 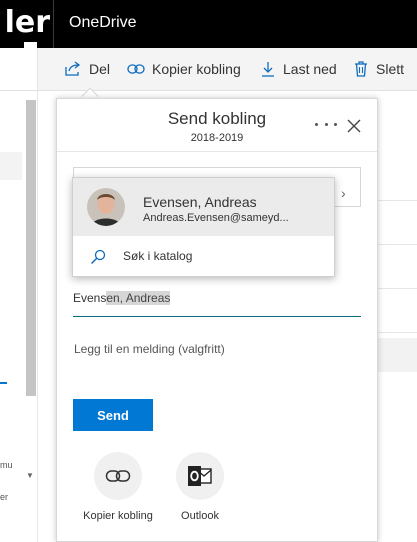 I want to click on share-button: Del, so click(x=87, y=69).